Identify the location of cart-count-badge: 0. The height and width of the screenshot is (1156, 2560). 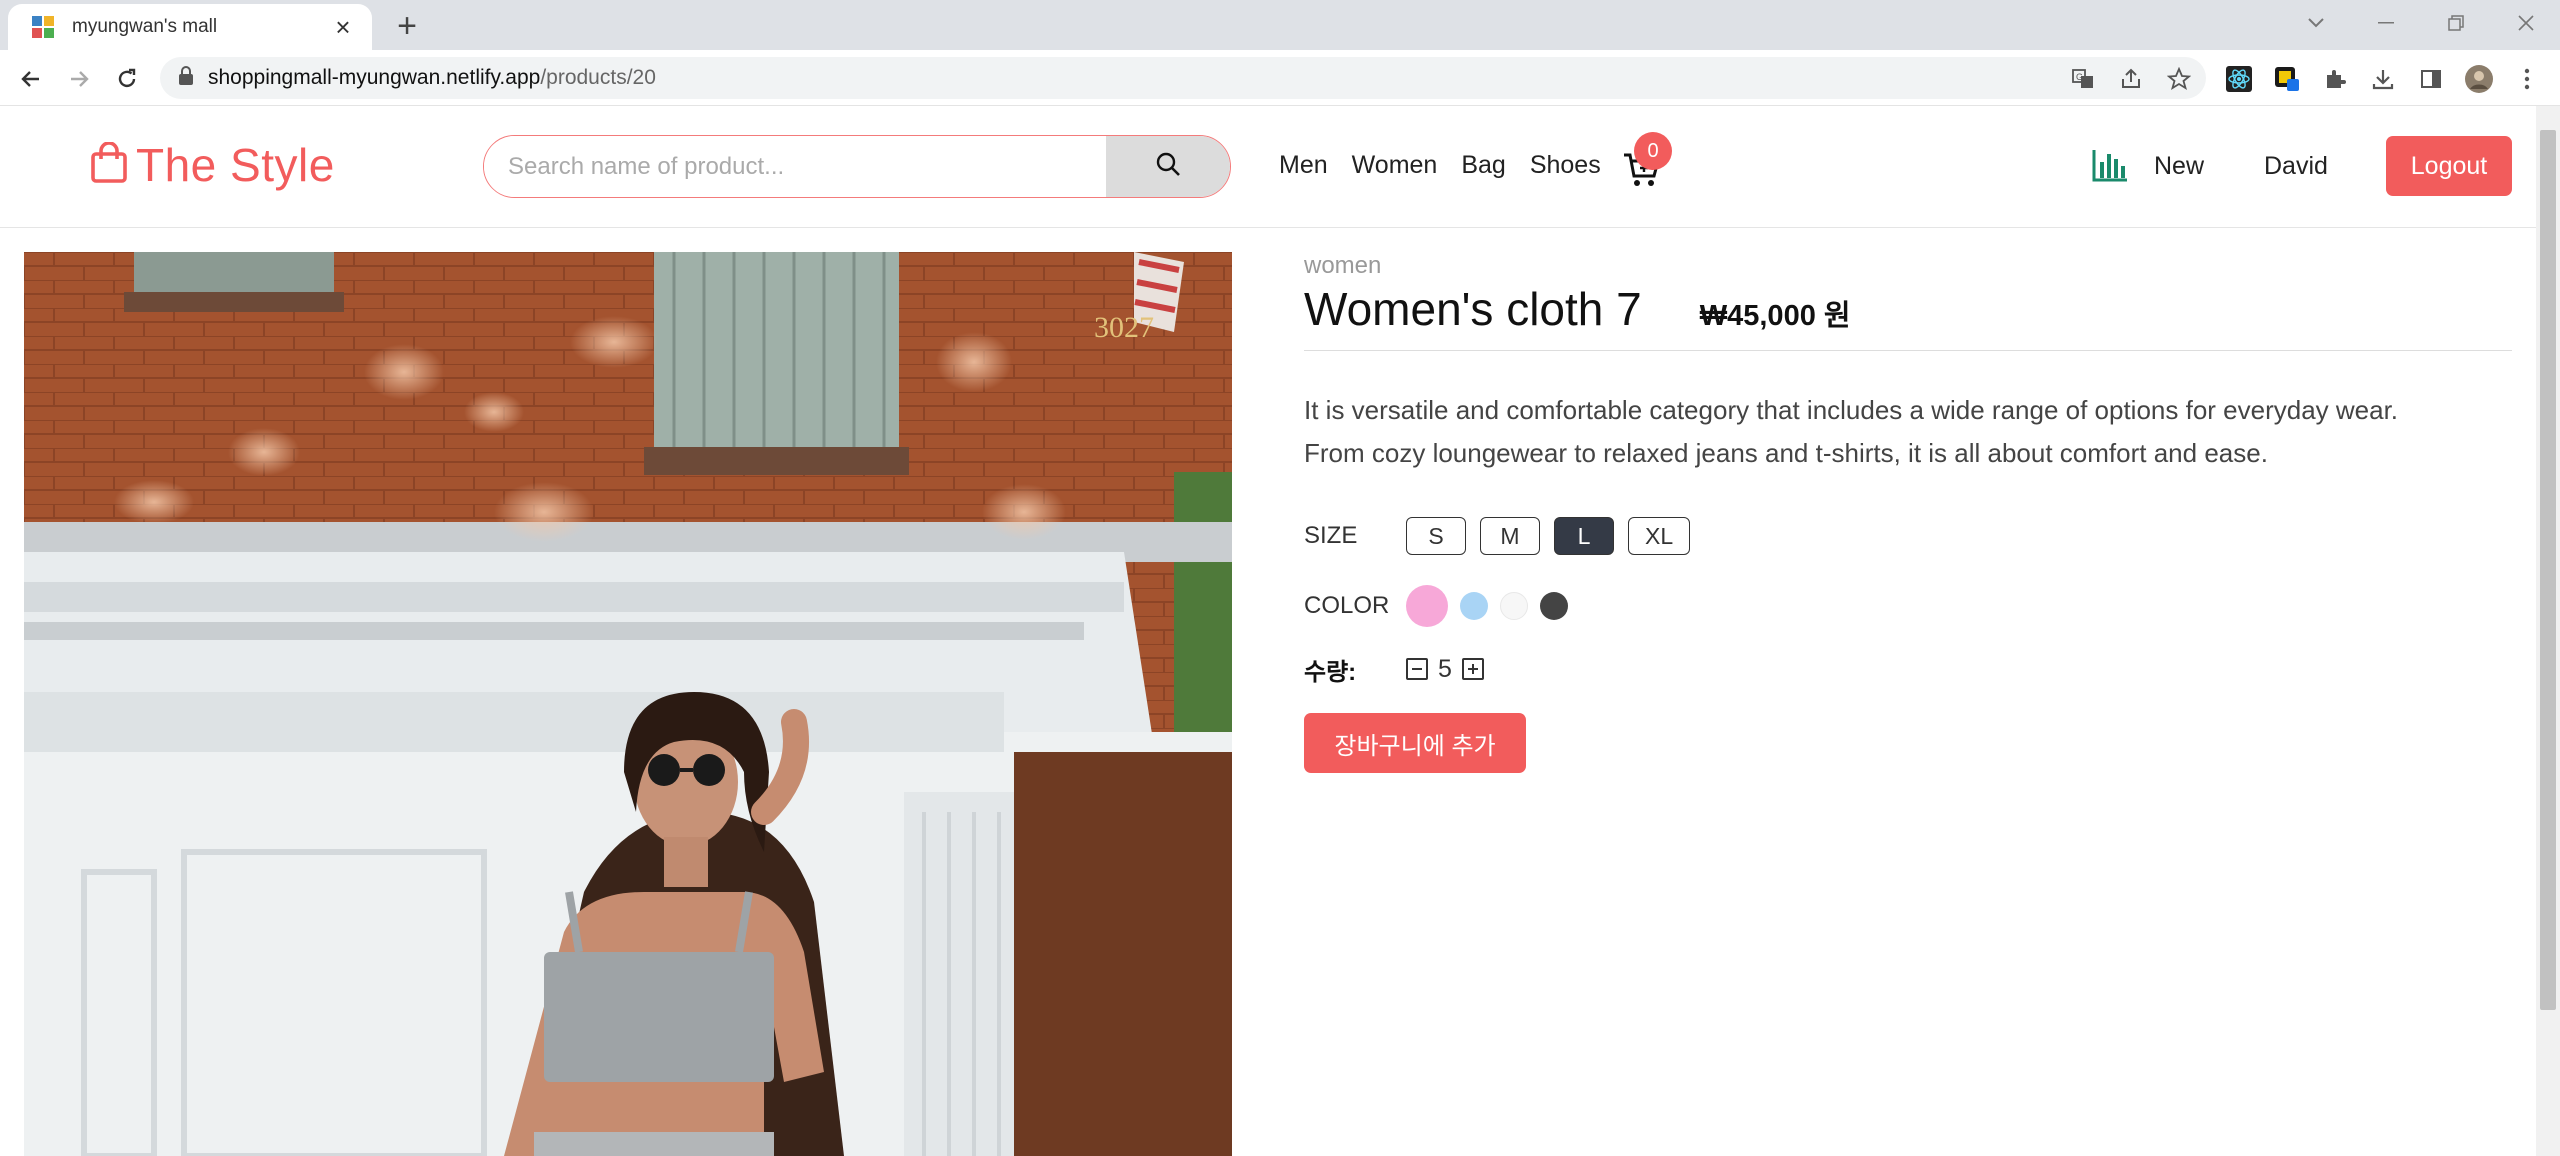
(1653, 151).